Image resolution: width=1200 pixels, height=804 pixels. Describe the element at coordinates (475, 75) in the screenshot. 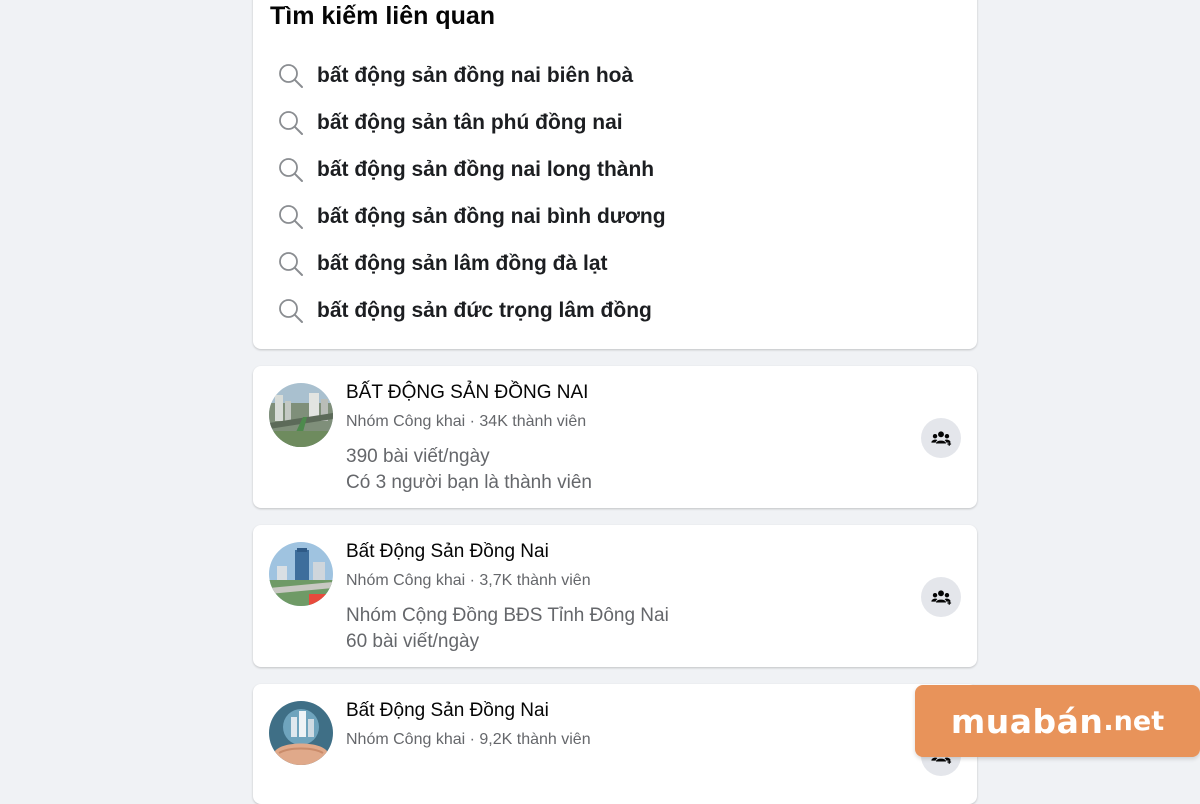

I see `suggestion-label: bất động sản đồng nai biên hoà` at that location.